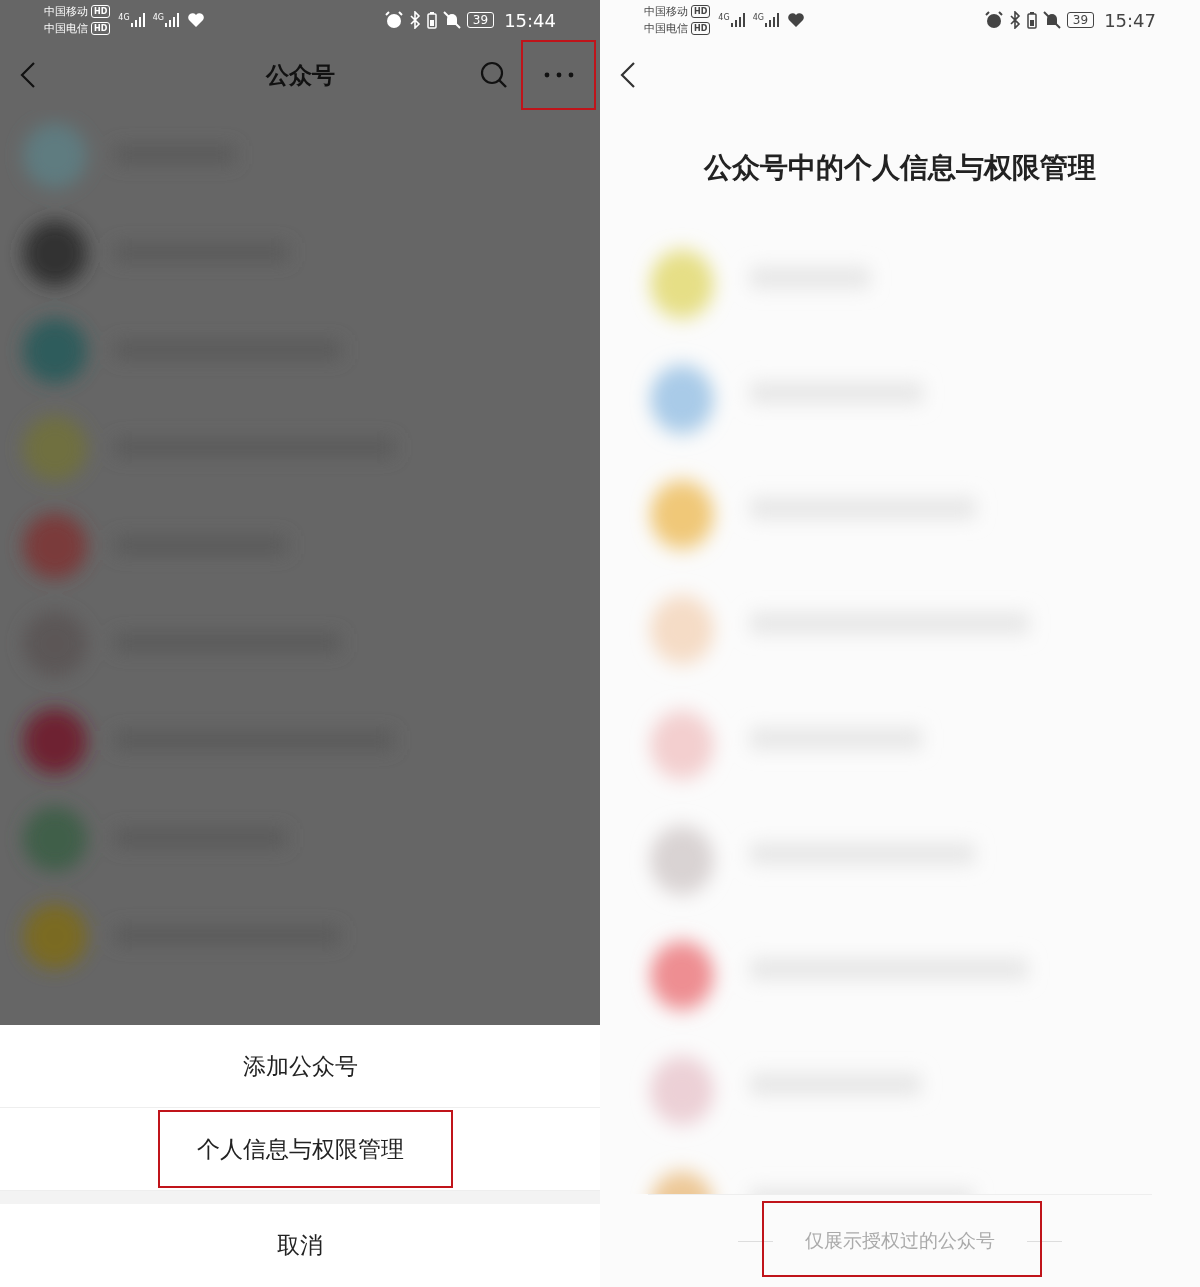 The height and width of the screenshot is (1287, 1200). I want to click on more-icon, so click(558, 75).